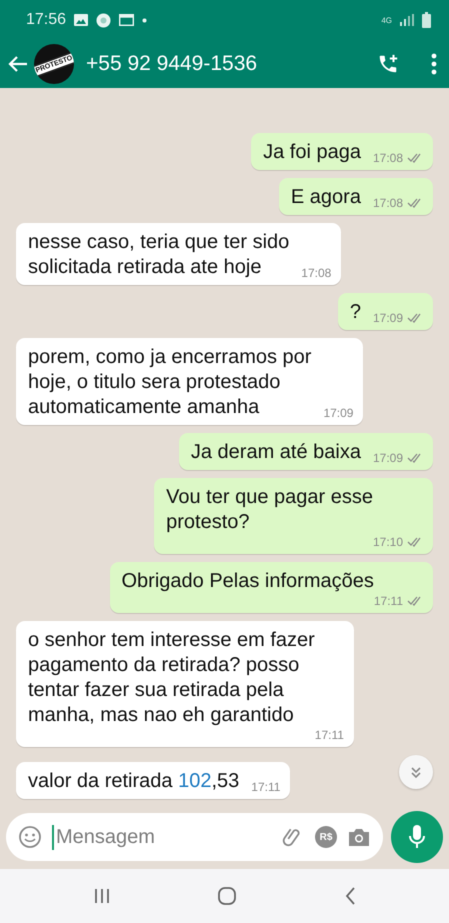 This screenshot has height=923, width=449. I want to click on status-time: 17:56, so click(46, 20).